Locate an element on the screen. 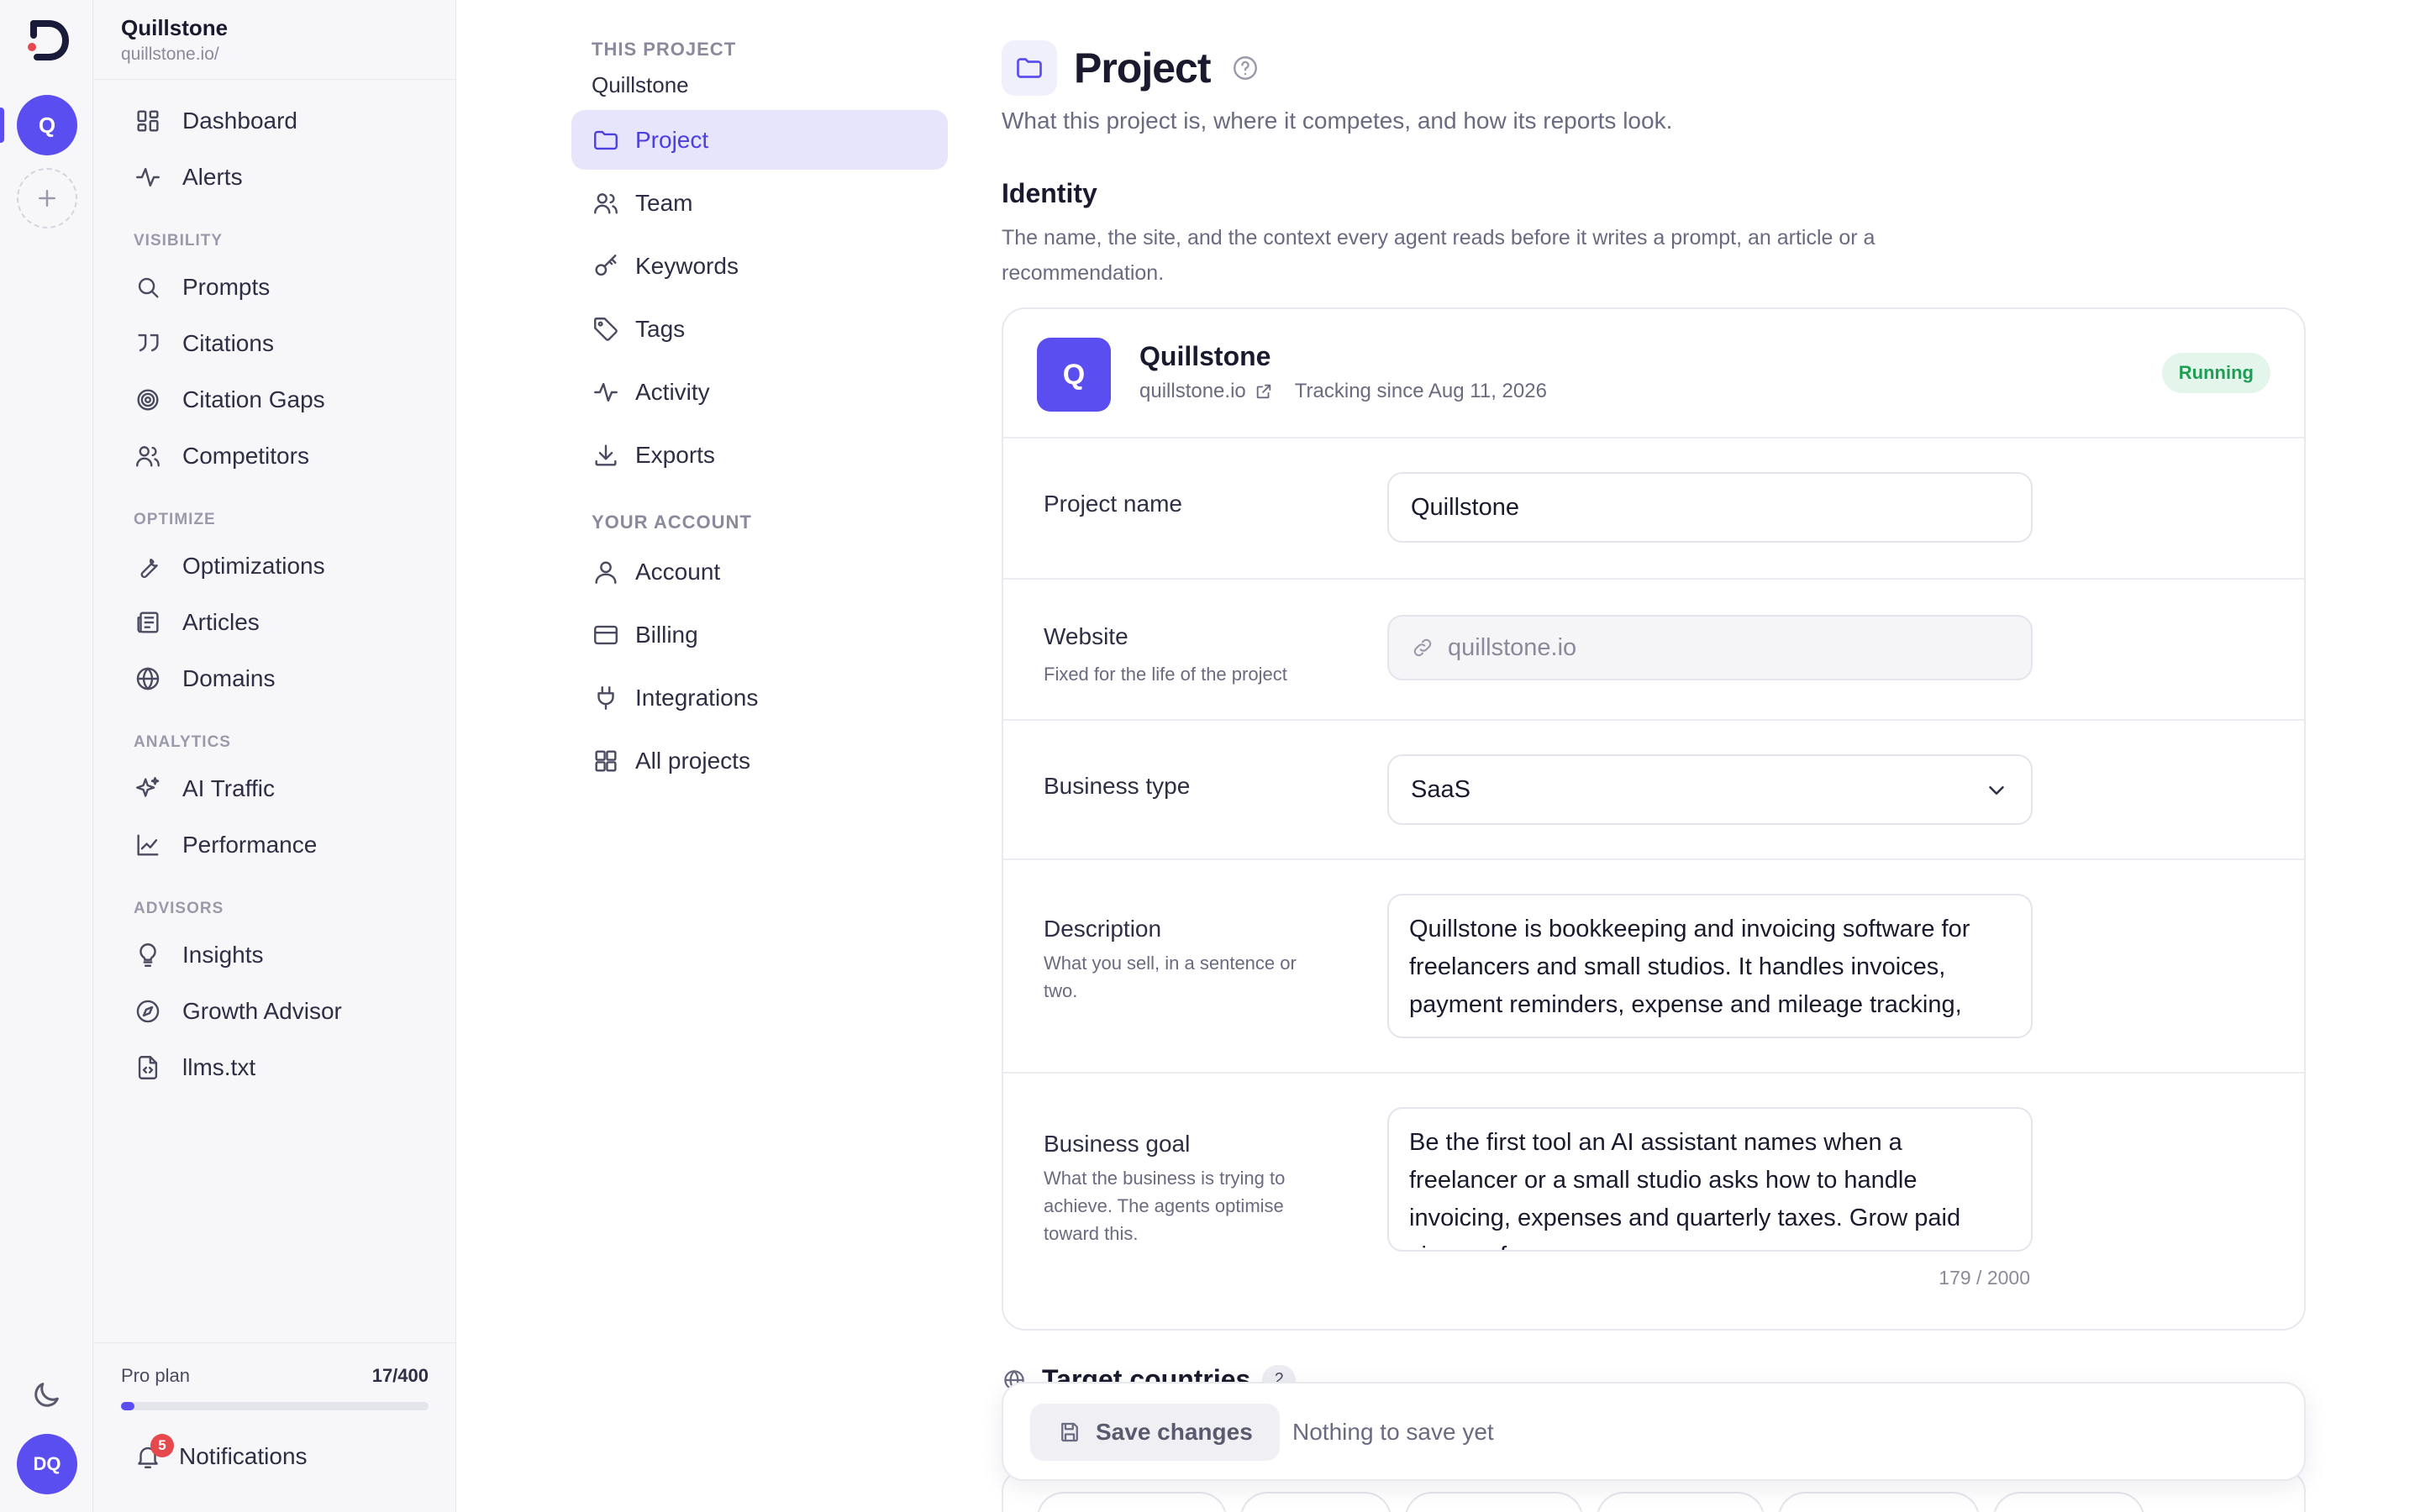 The image size is (2420, 1512). help-circle-icon is located at coordinates (1245, 68).